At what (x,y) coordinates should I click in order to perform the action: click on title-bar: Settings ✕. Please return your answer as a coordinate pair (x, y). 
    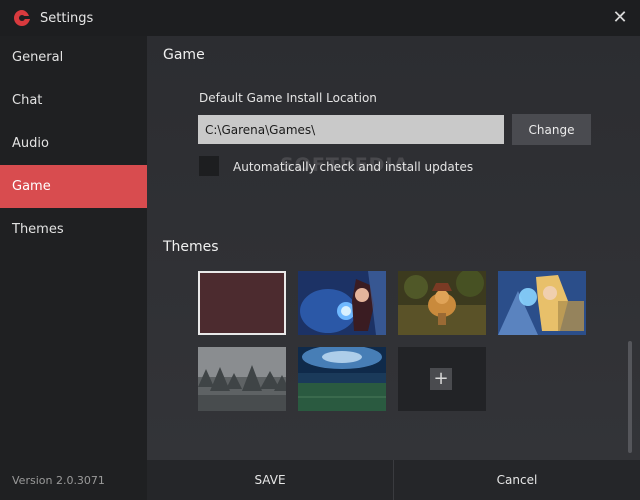
    Looking at the image, I should click on (320, 18).